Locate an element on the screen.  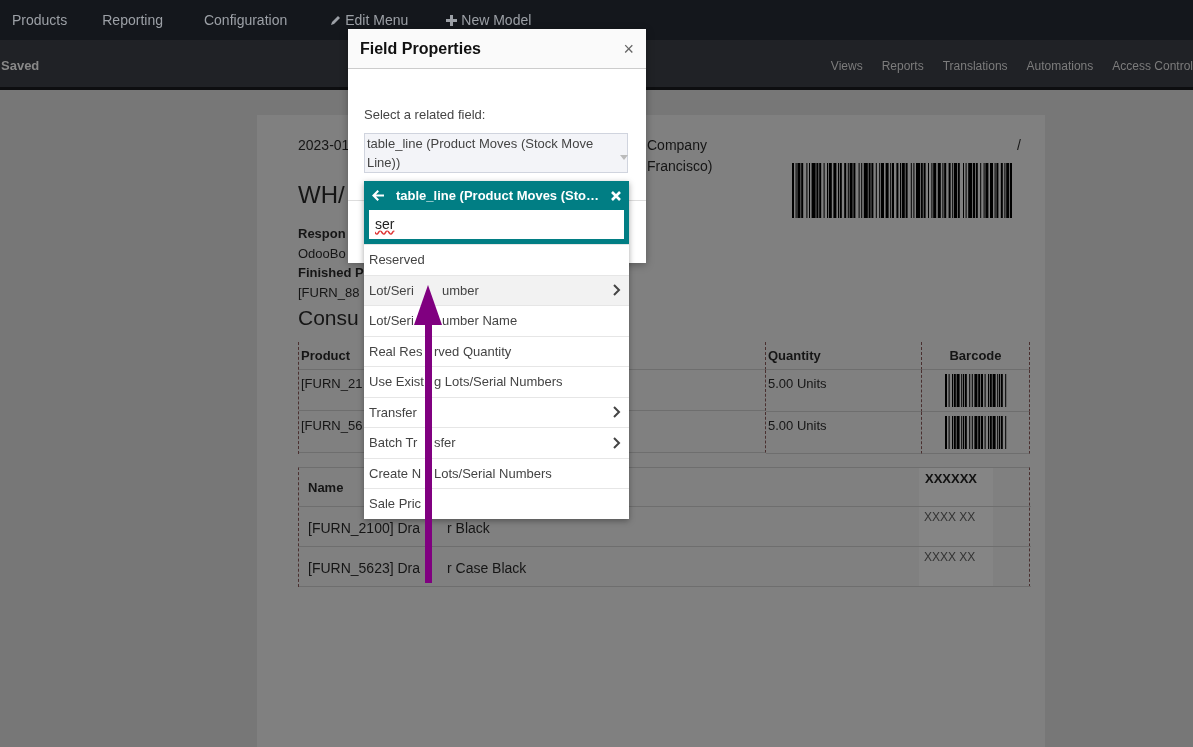
caret-icon is located at coordinates (624, 157).